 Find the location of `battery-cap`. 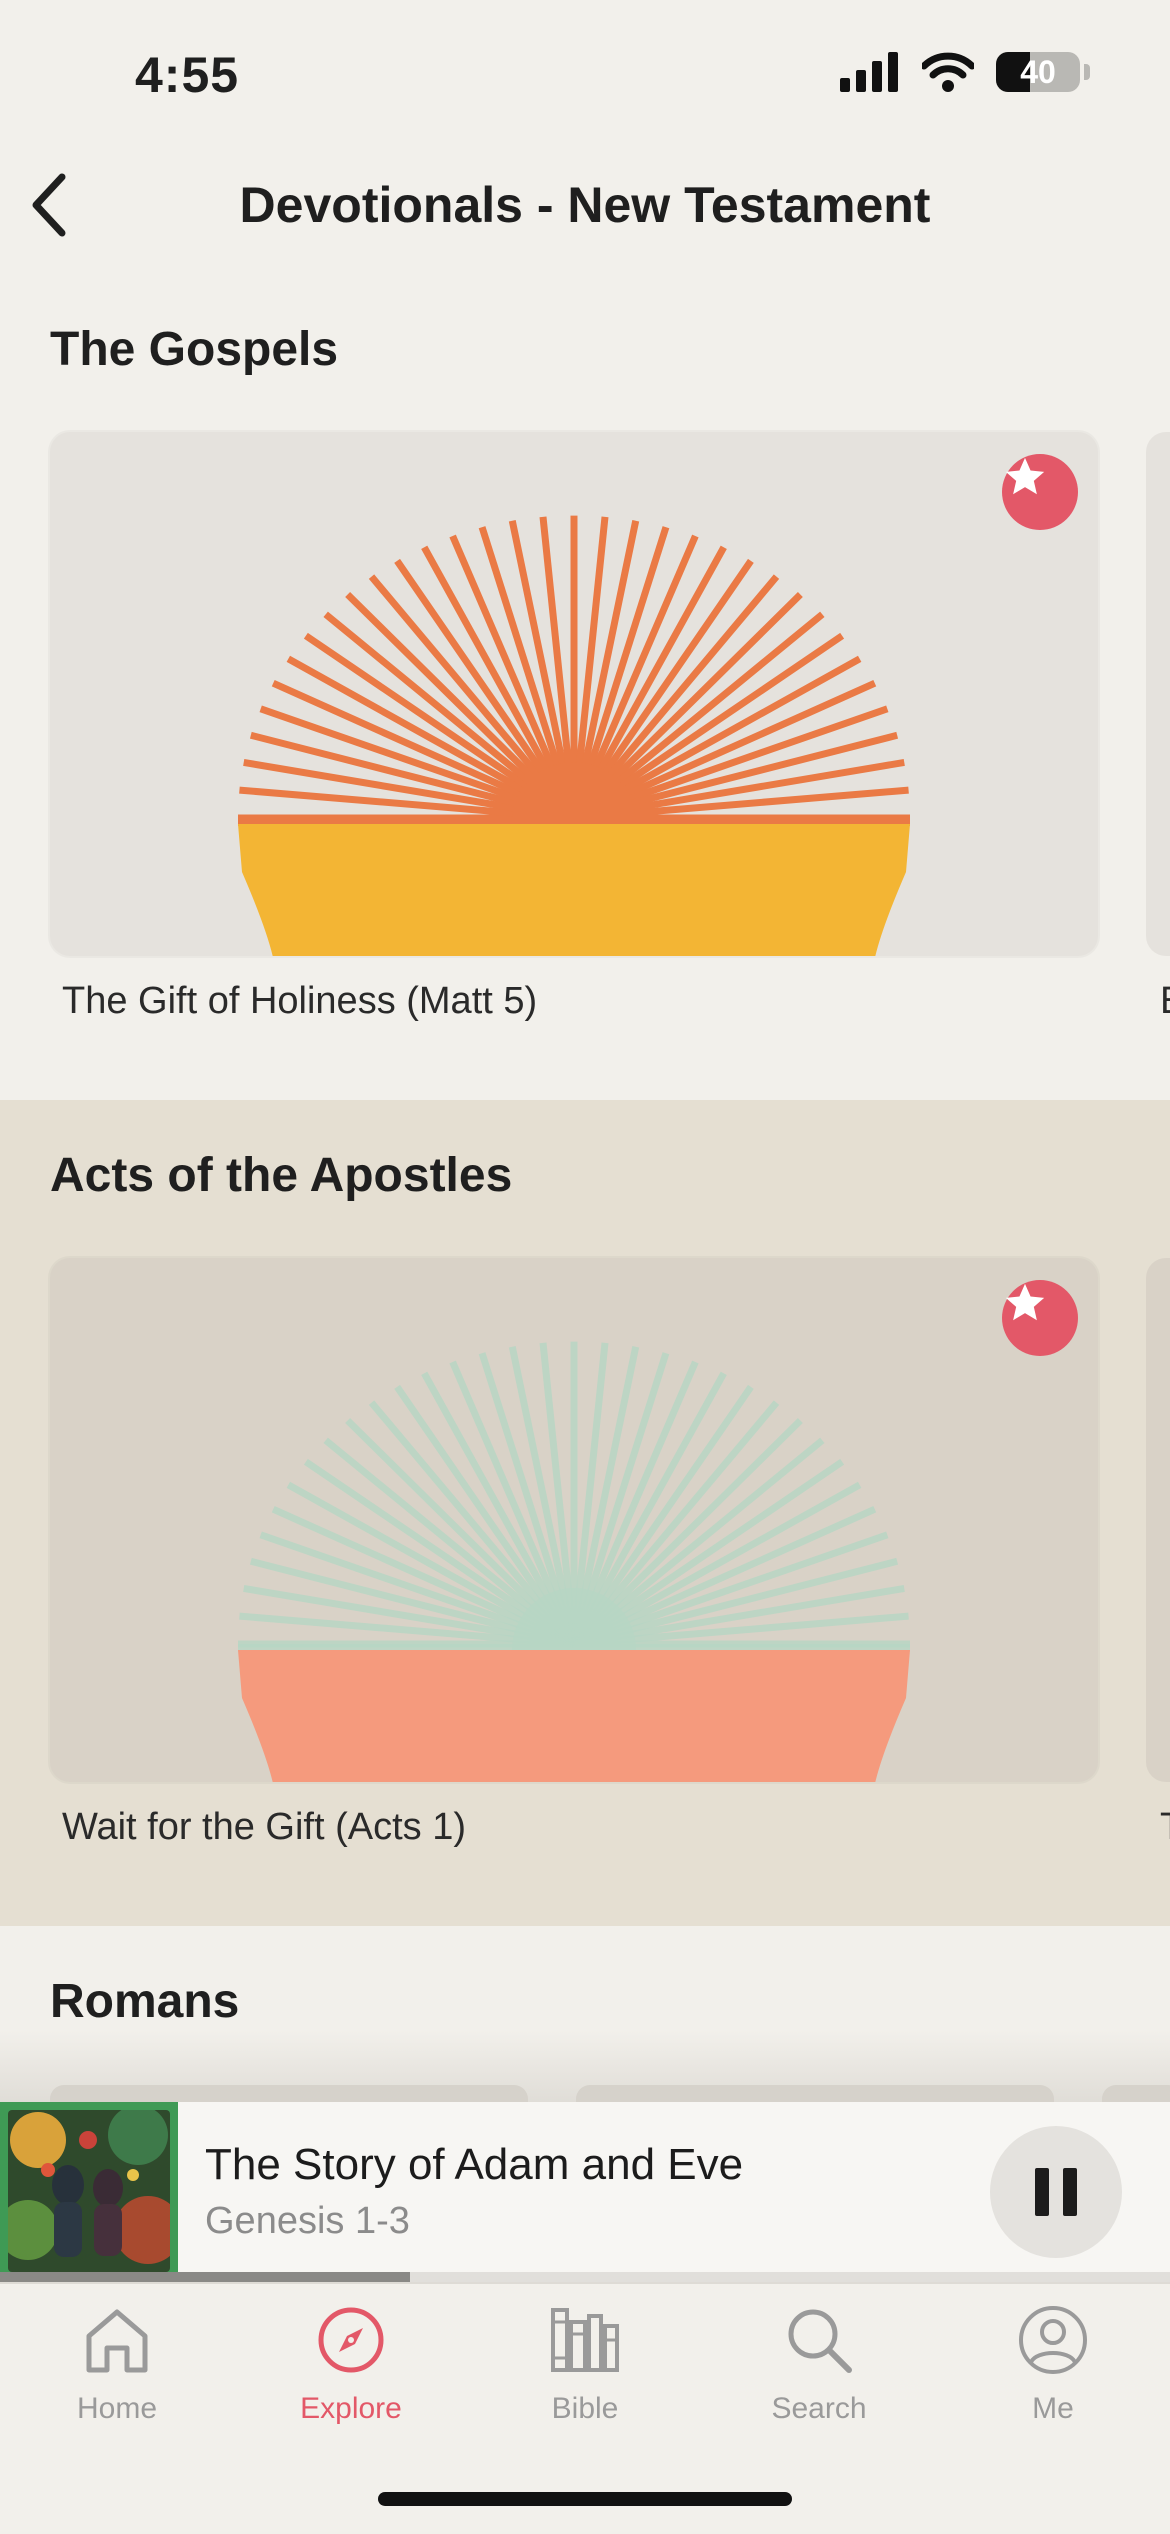

battery-cap is located at coordinates (1087, 72).